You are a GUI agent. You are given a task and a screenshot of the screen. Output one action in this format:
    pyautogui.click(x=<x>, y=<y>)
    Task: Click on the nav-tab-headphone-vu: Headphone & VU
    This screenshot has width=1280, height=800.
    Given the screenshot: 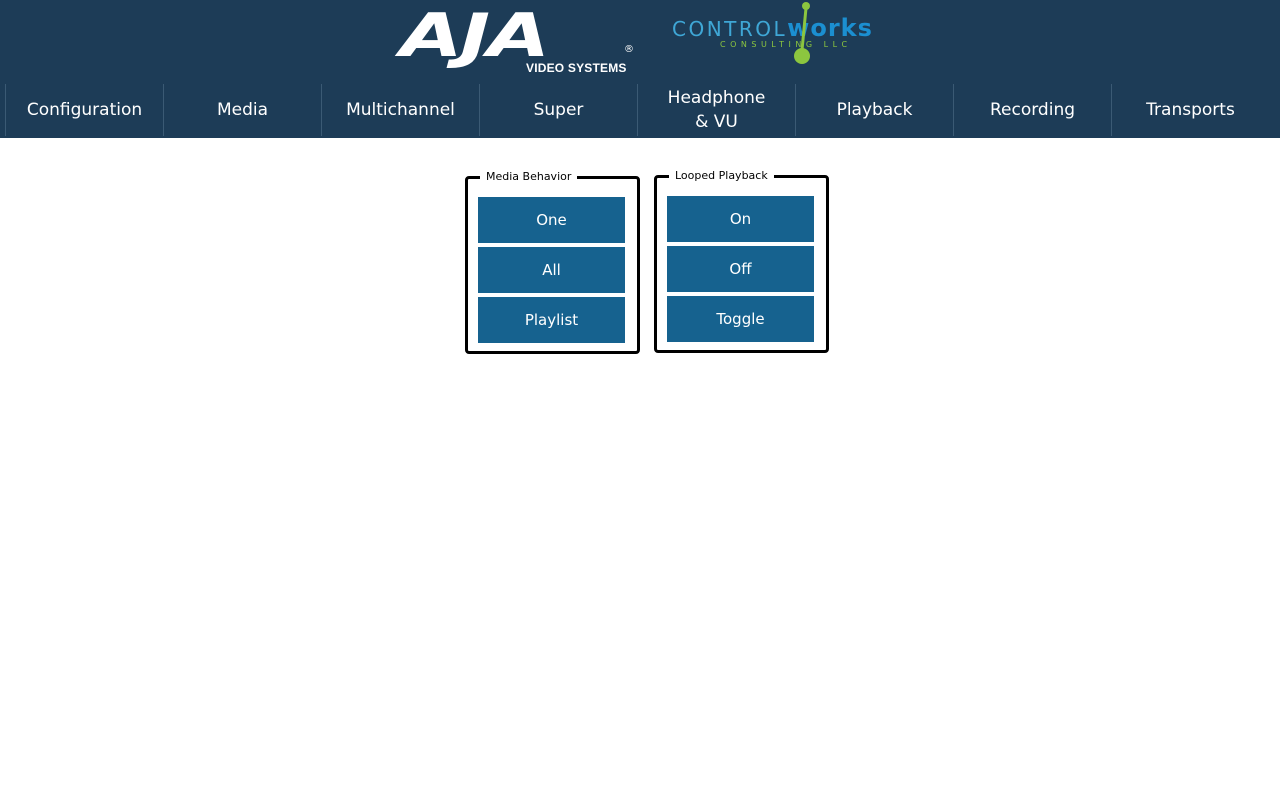 What is the action you would take?
    pyautogui.click(x=716, y=110)
    